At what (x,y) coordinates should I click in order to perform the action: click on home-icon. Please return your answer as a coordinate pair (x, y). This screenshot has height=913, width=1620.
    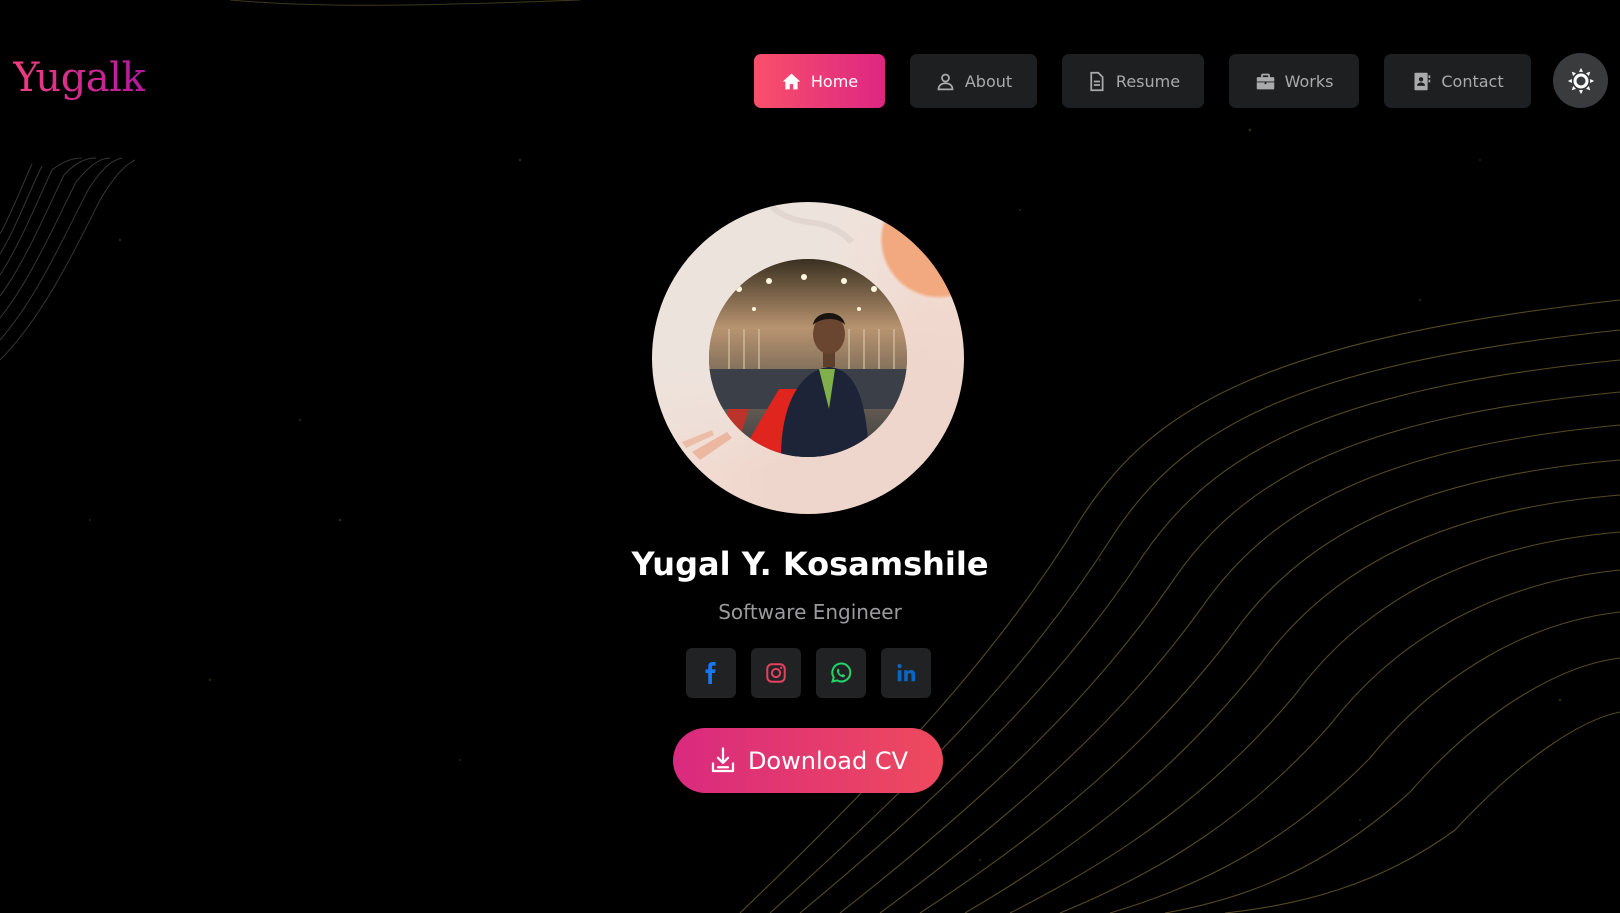
    Looking at the image, I should click on (791, 81).